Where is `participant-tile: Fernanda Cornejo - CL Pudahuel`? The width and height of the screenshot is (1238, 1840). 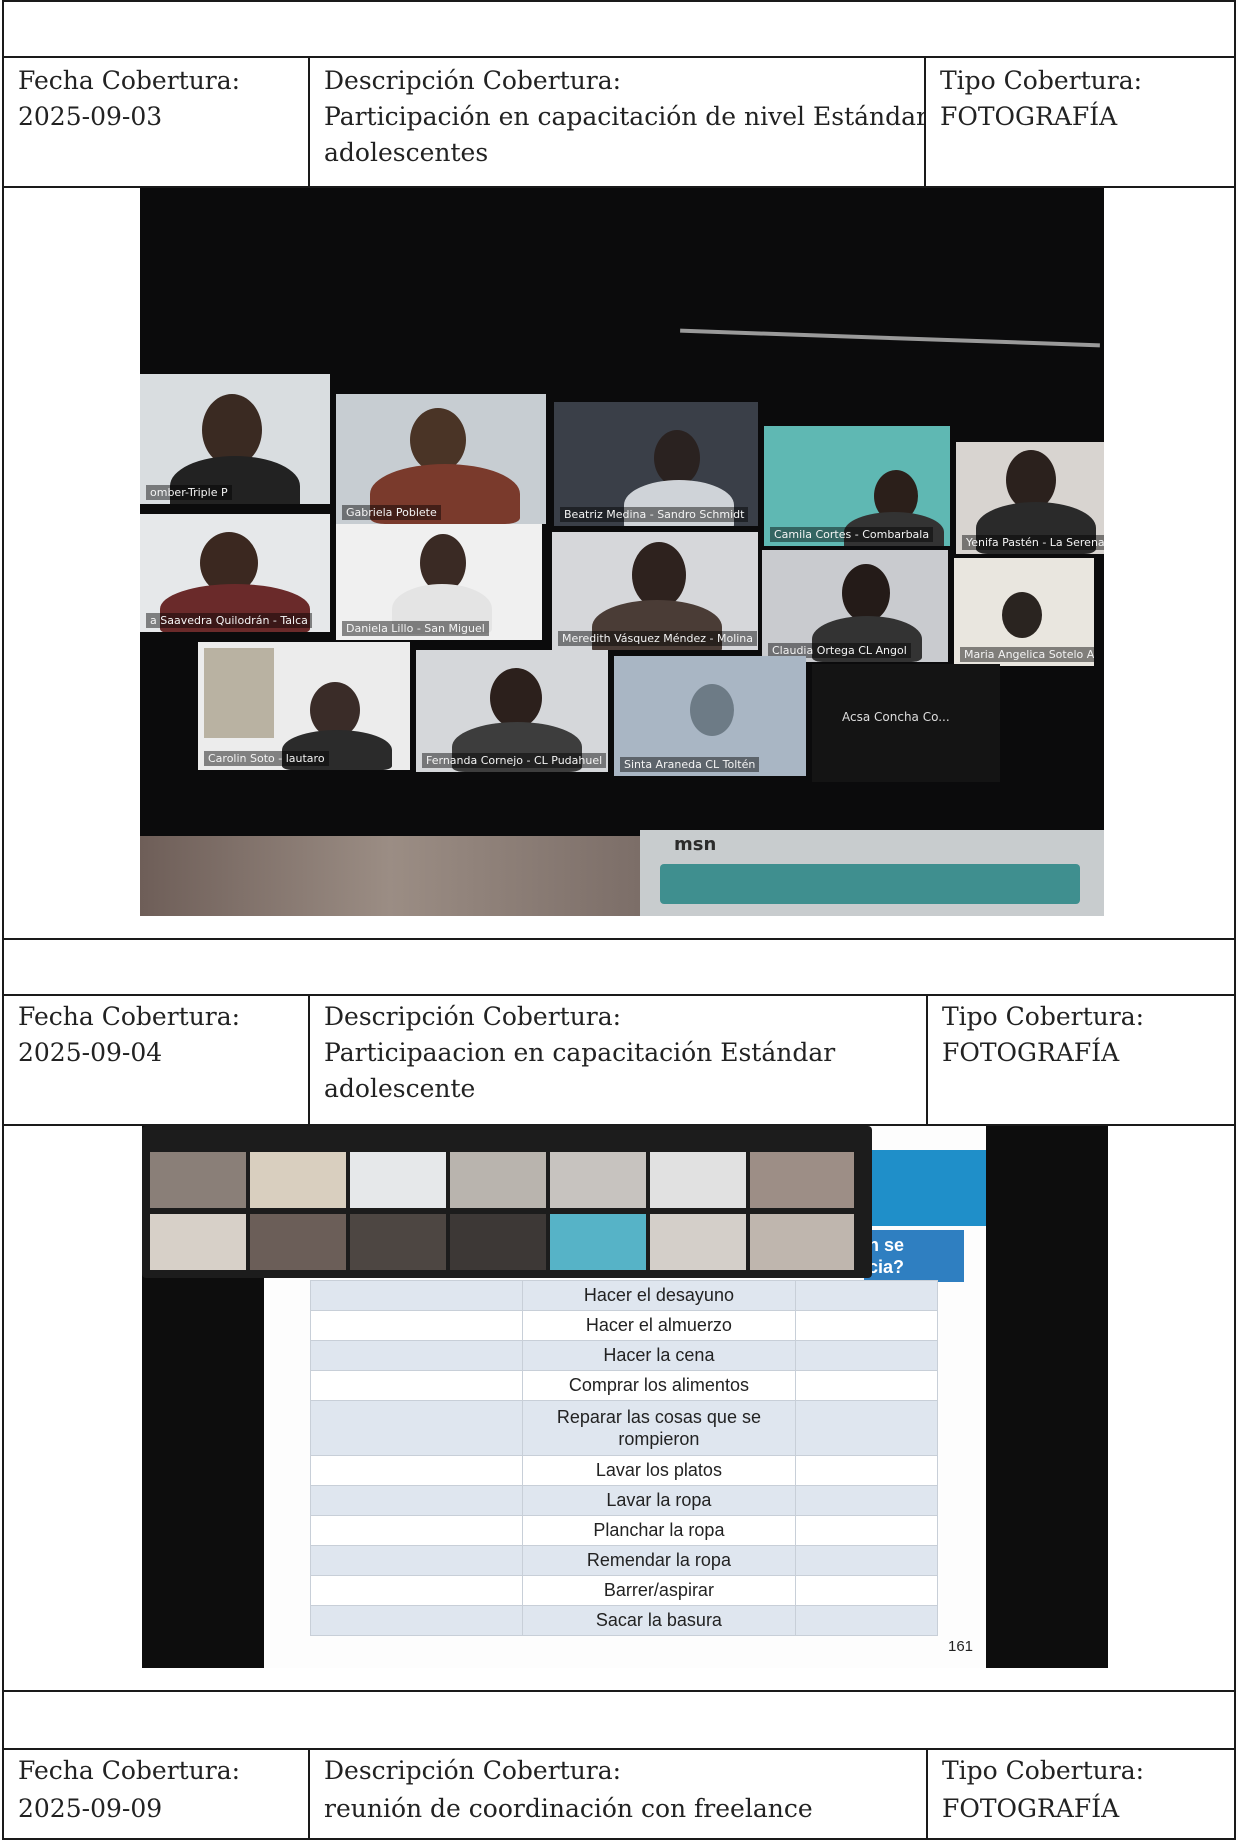 participant-tile: Fernanda Cornejo - CL Pudahuel is located at coordinates (512, 711).